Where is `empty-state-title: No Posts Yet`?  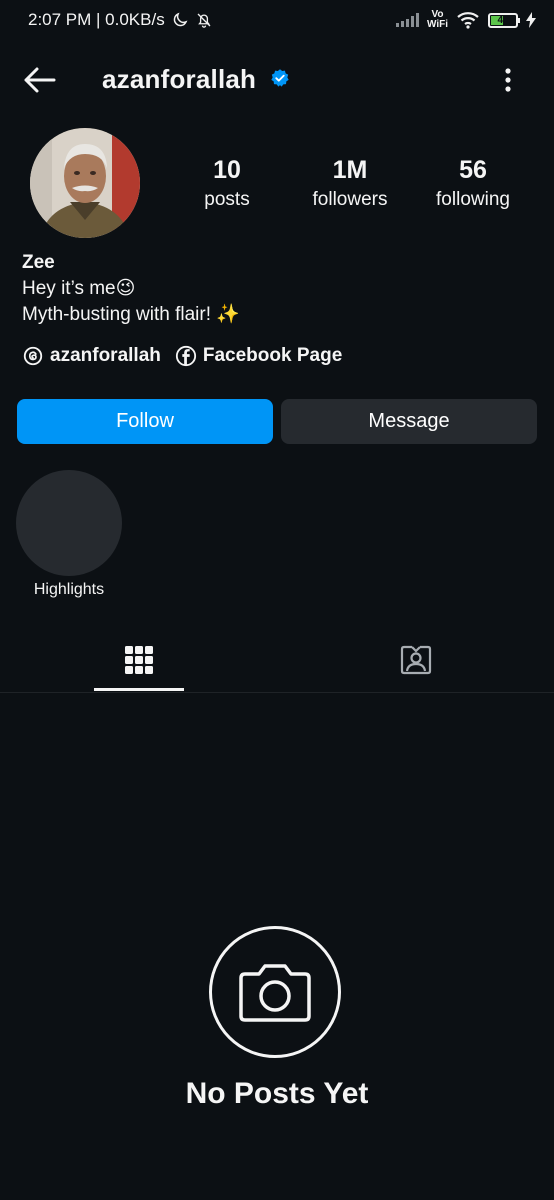 empty-state-title: No Posts Yet is located at coordinates (277, 1093).